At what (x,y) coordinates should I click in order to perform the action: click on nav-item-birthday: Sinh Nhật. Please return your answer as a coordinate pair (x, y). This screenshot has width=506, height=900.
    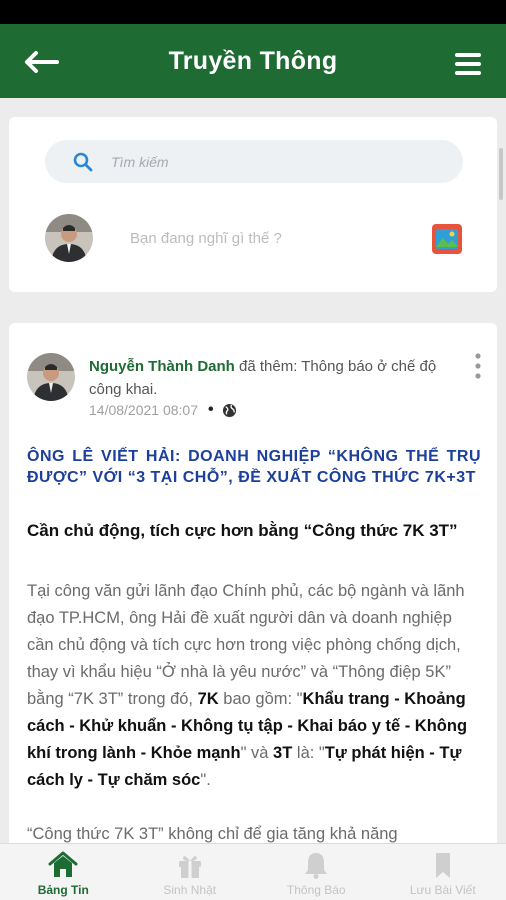
    Looking at the image, I should click on (190, 872).